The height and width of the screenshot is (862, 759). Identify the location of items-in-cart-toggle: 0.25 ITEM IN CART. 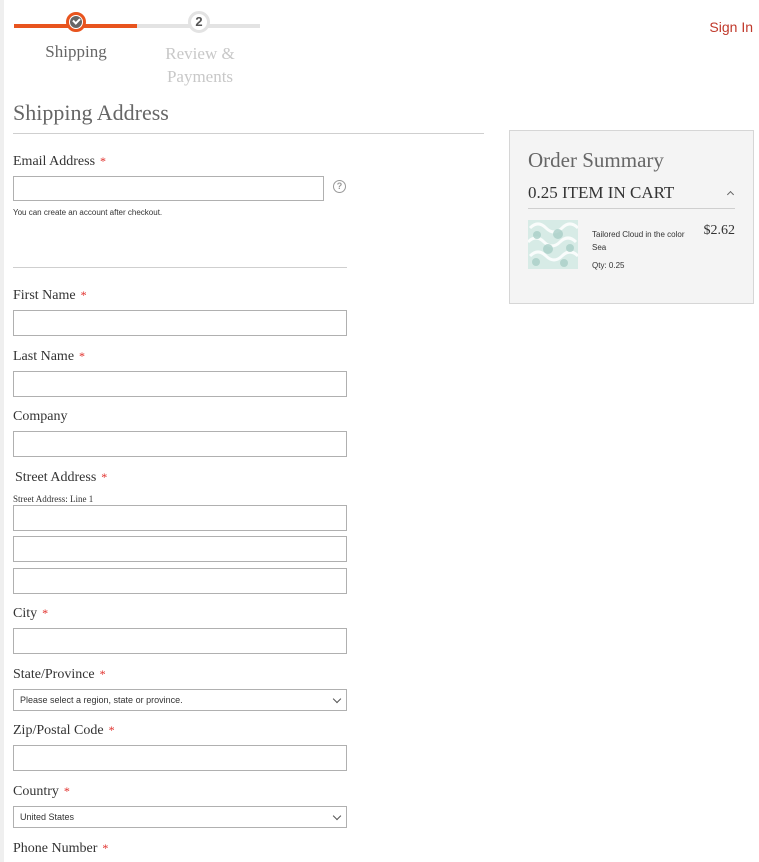
(601, 193).